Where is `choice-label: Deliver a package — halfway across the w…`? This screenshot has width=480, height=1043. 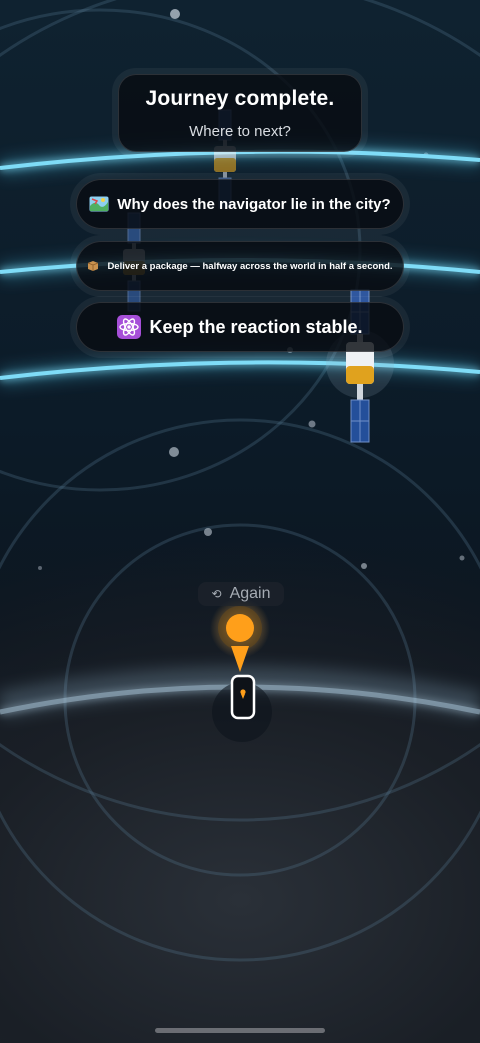 choice-label: Deliver a package — halfway across the w… is located at coordinates (250, 266).